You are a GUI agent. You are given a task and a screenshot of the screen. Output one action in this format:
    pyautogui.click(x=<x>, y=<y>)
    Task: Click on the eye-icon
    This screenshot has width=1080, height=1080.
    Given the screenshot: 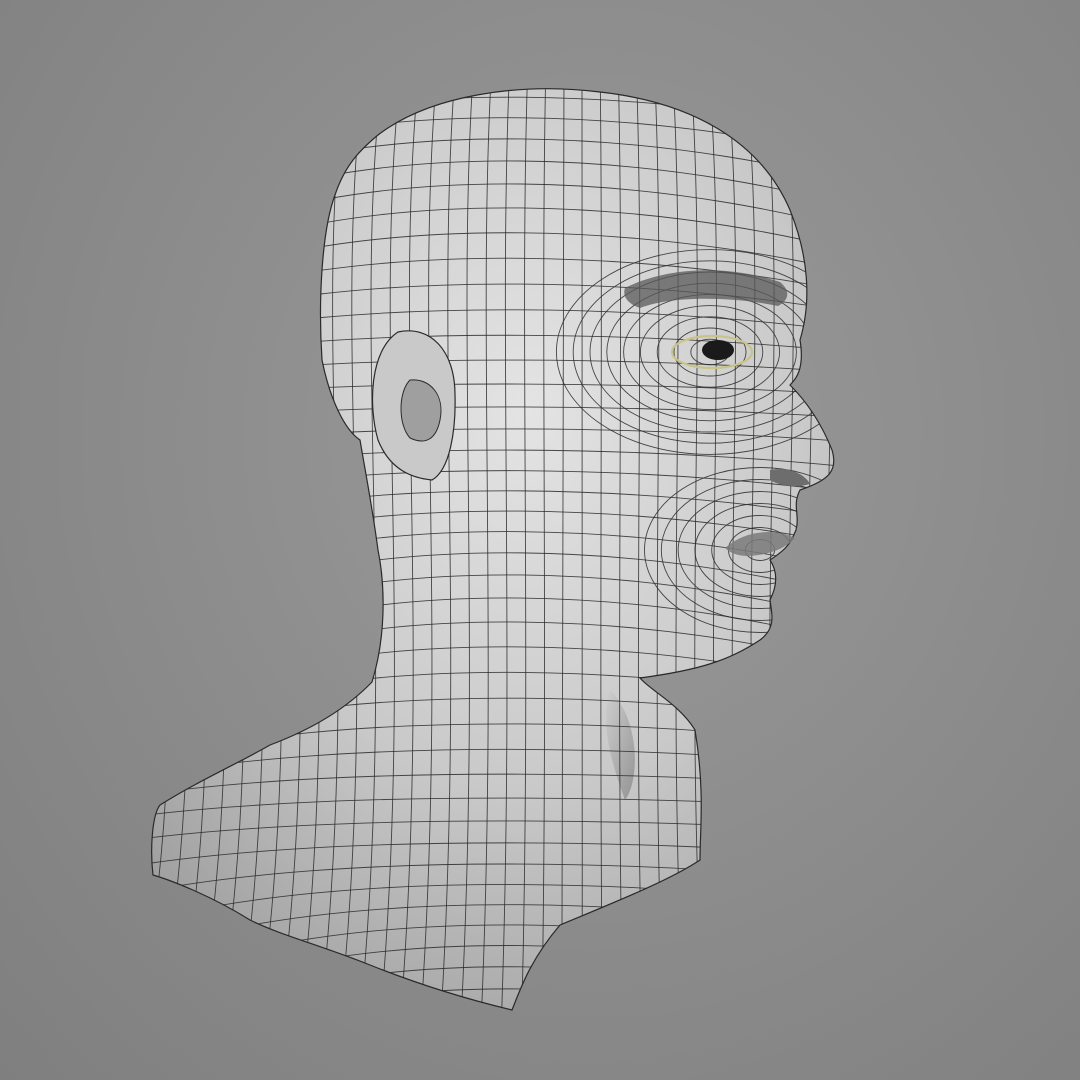 What is the action you would take?
    pyautogui.click(x=718, y=350)
    